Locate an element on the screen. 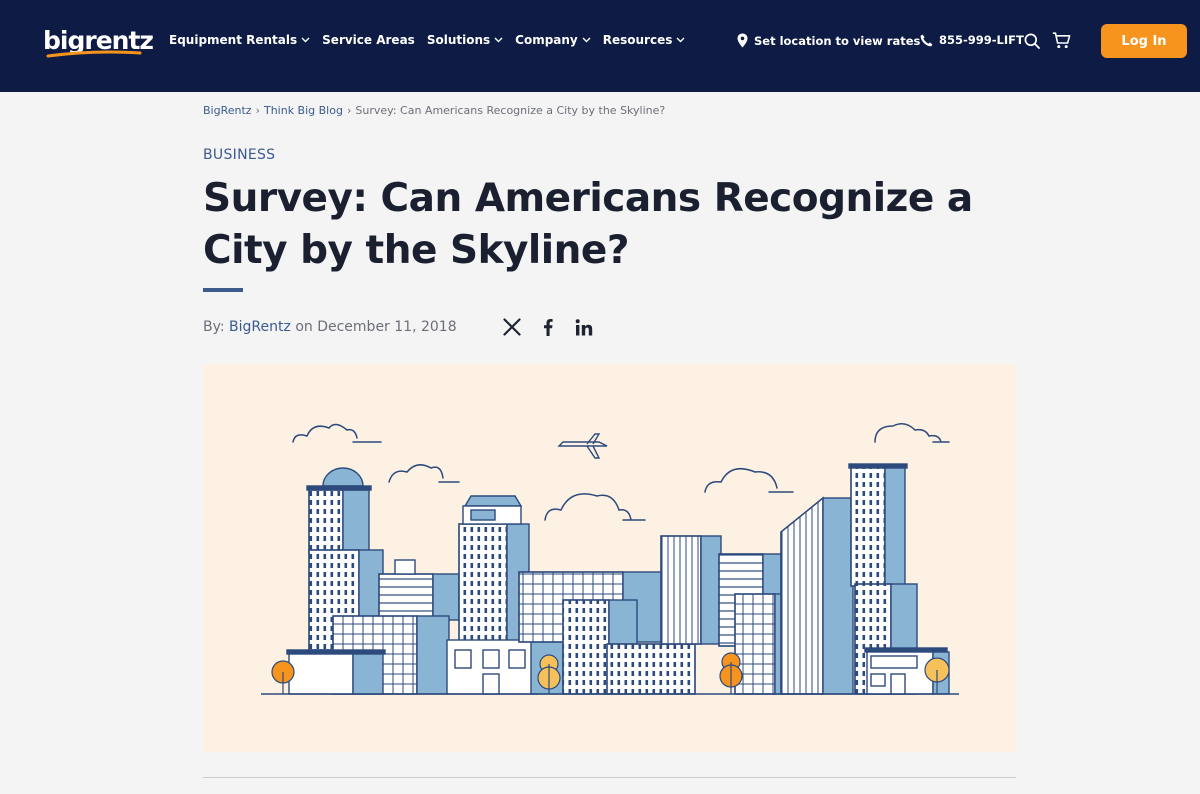  author-link: BigRentz is located at coordinates (260, 327).